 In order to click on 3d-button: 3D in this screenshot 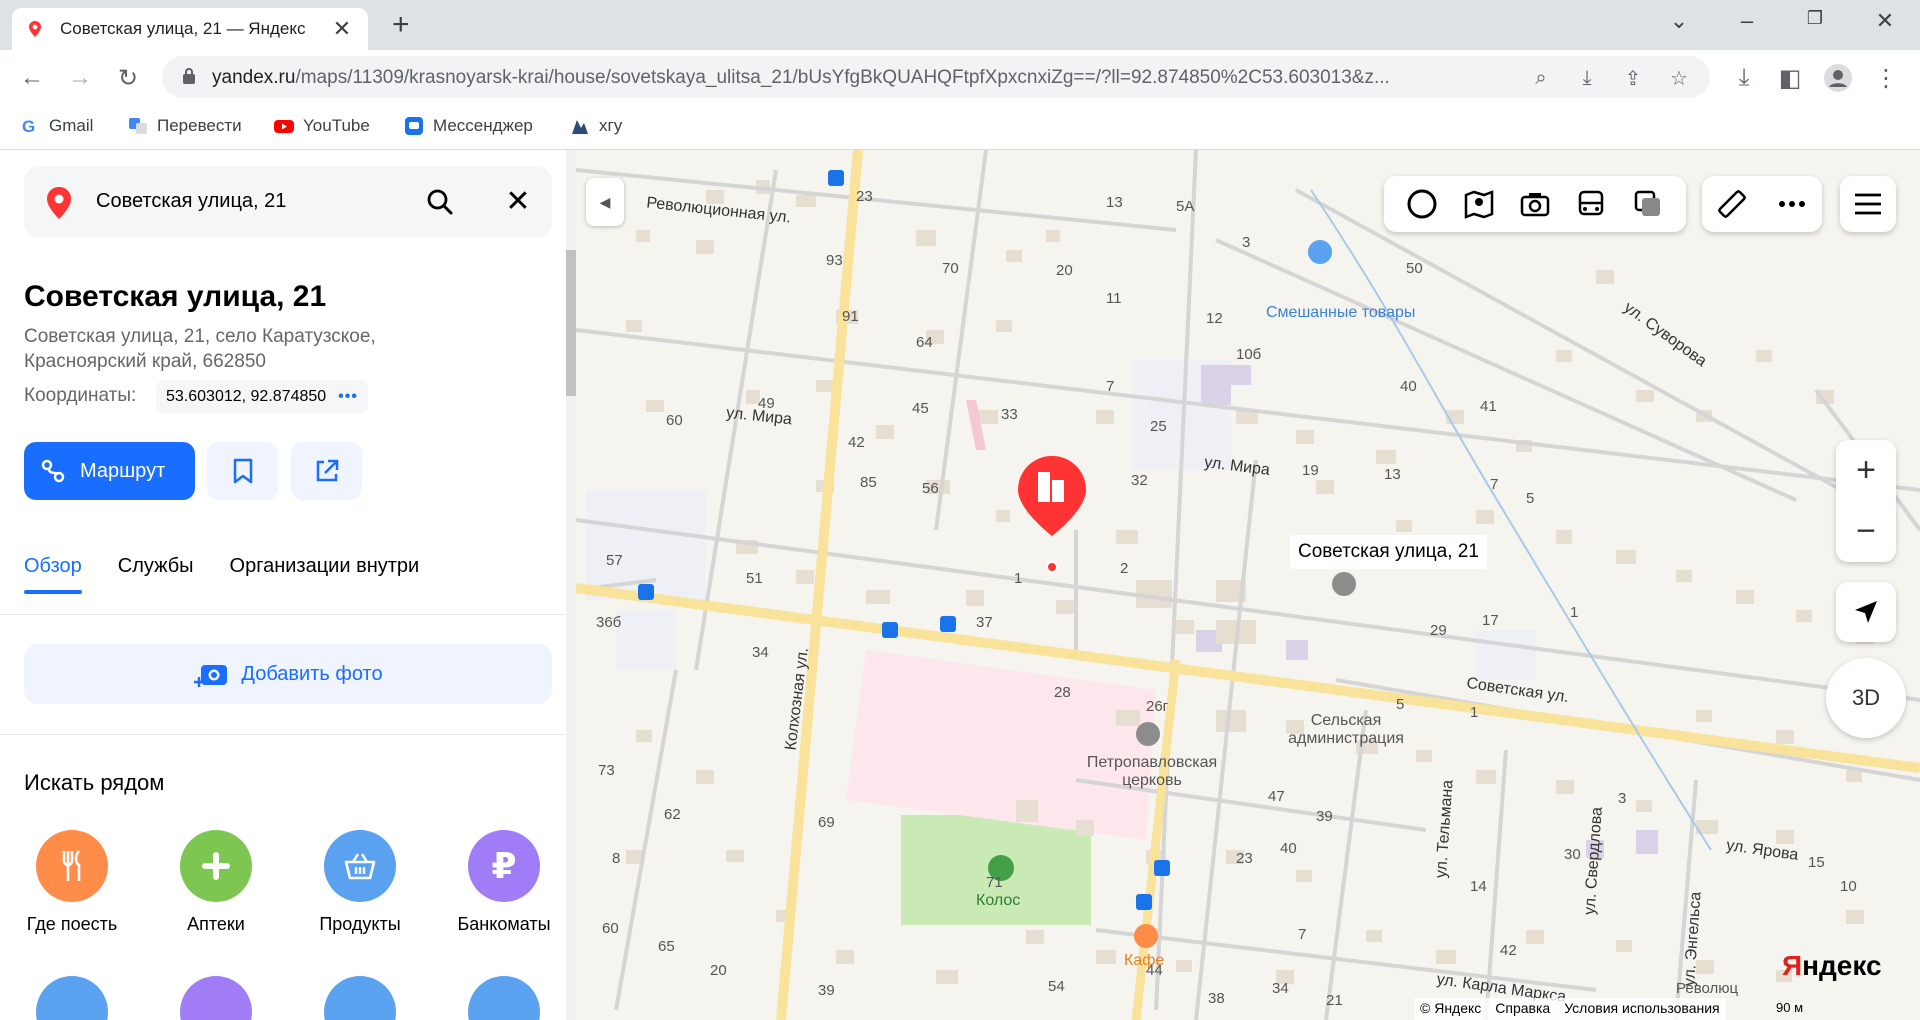, I will do `click(1866, 698)`.